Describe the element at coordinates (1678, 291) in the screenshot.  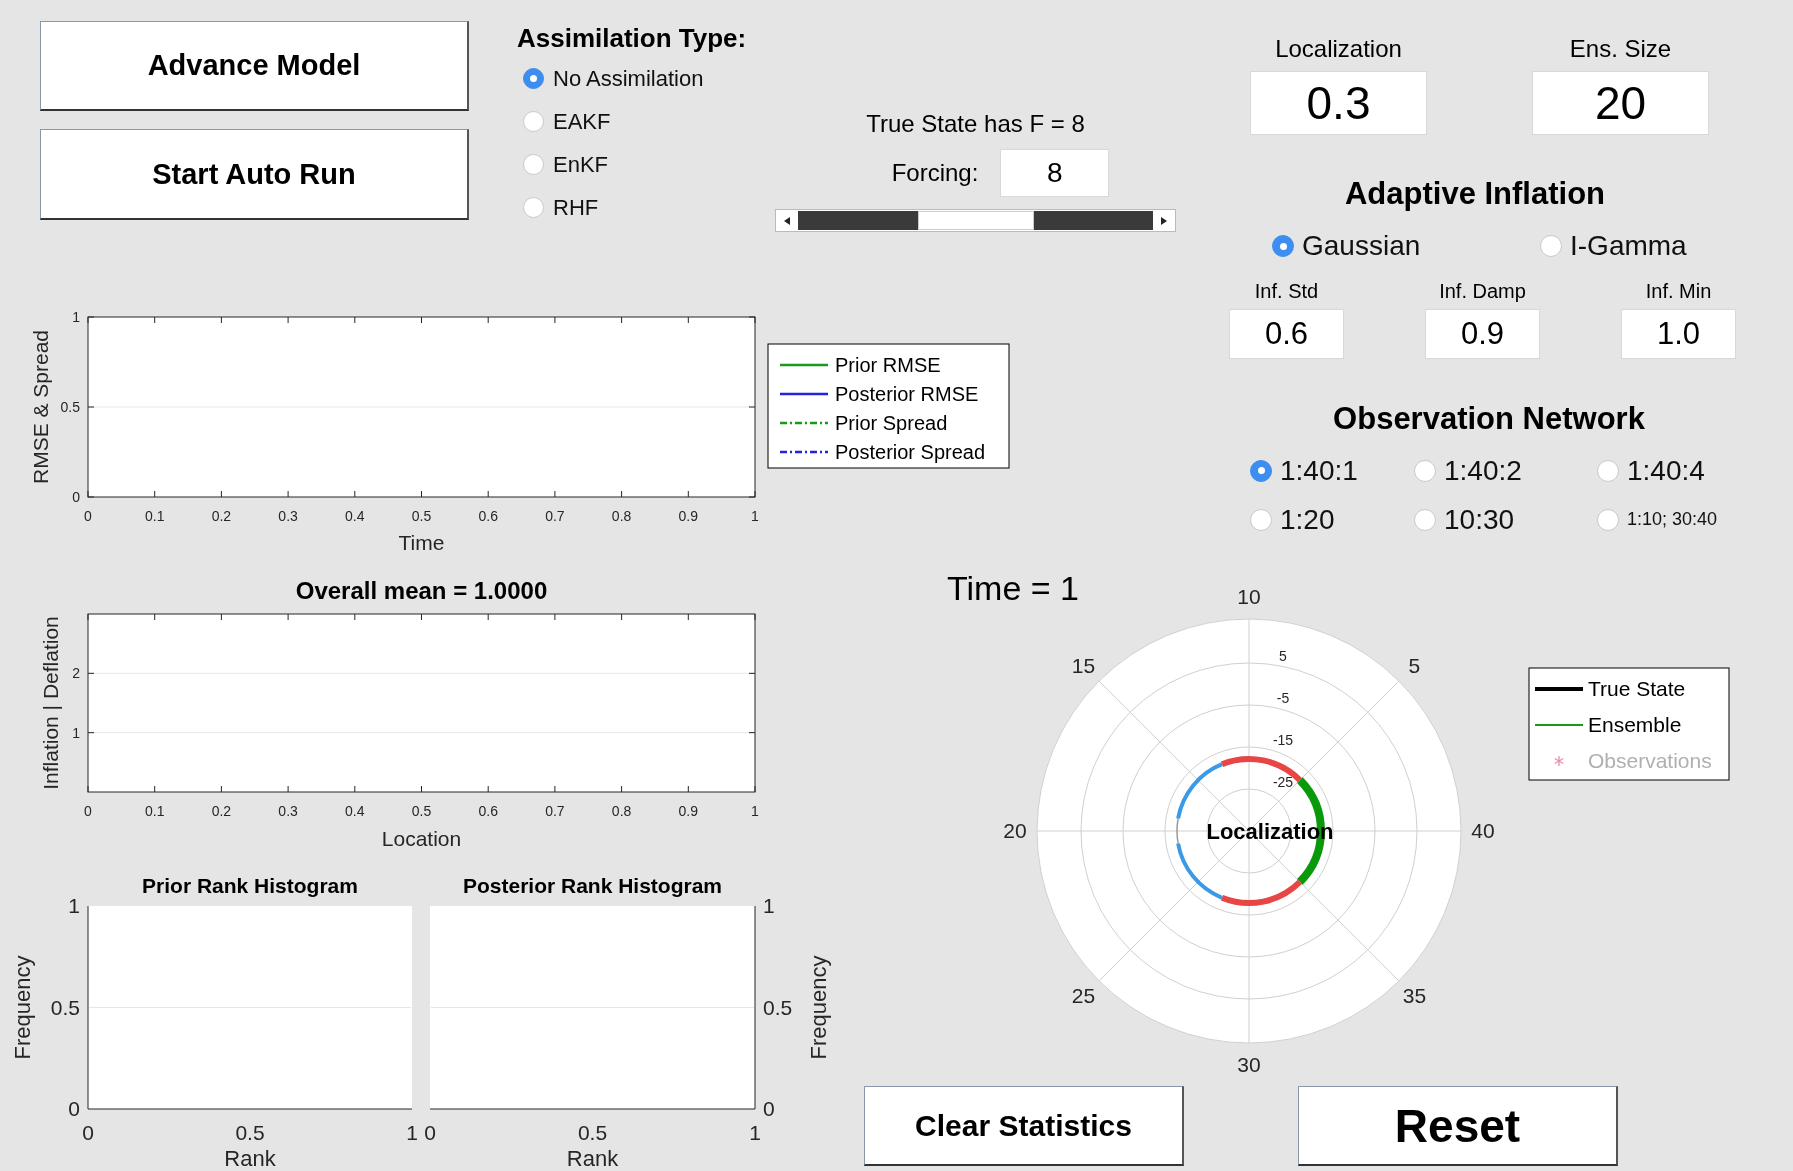
I see `field-label: Inf. Min` at that location.